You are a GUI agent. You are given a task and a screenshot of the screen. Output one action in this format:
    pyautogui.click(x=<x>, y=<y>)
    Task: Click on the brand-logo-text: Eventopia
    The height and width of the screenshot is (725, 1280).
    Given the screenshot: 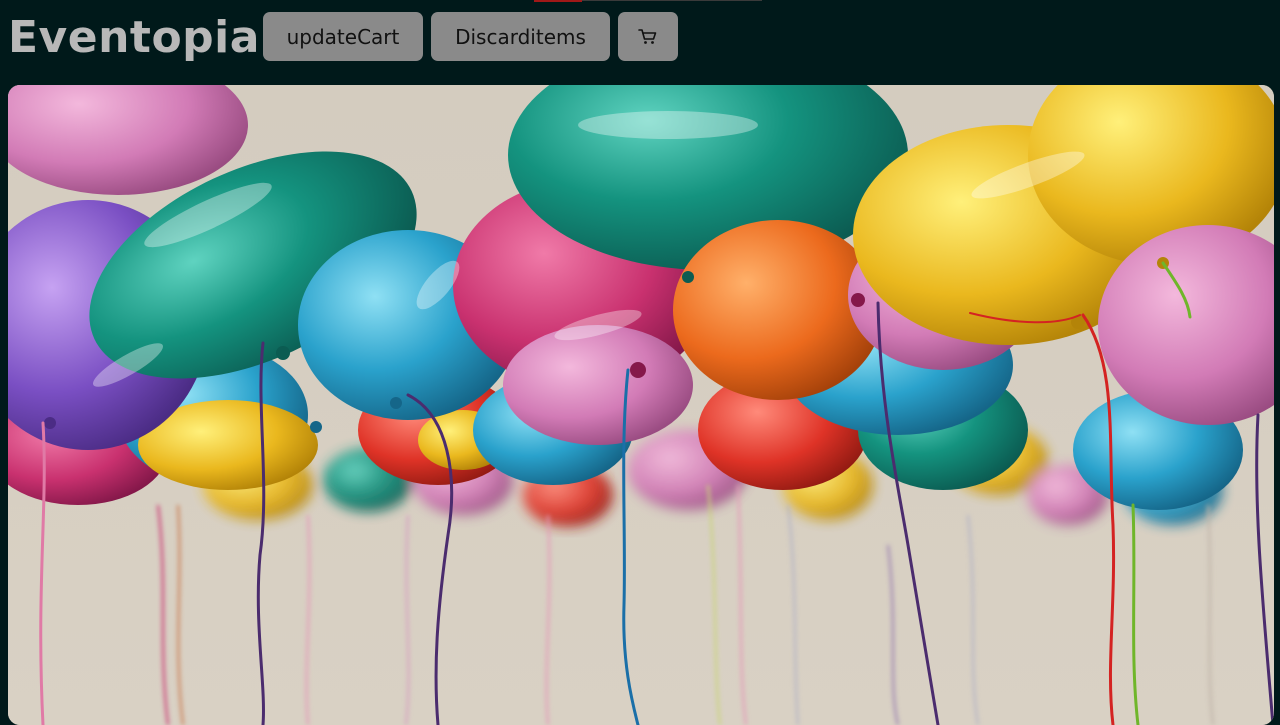 What is the action you would take?
    pyautogui.click(x=134, y=38)
    